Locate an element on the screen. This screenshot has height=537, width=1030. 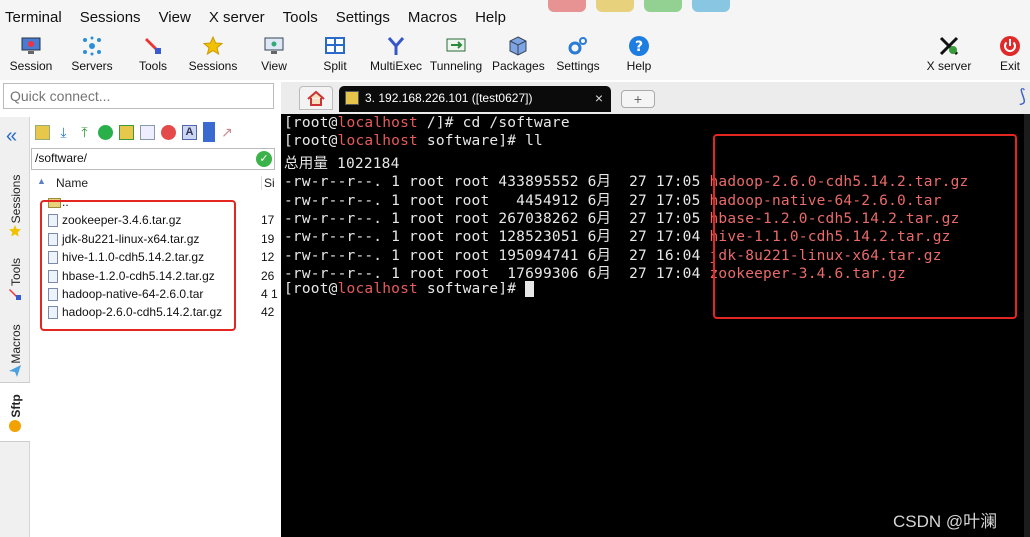
multiexec-icon is located at coordinates (396, 46).